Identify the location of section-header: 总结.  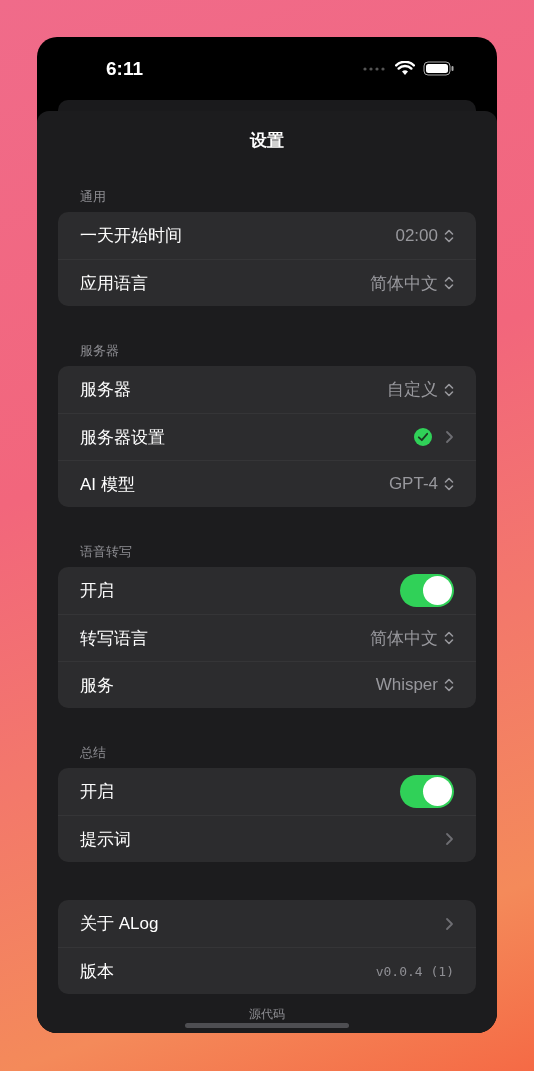
(93, 753).